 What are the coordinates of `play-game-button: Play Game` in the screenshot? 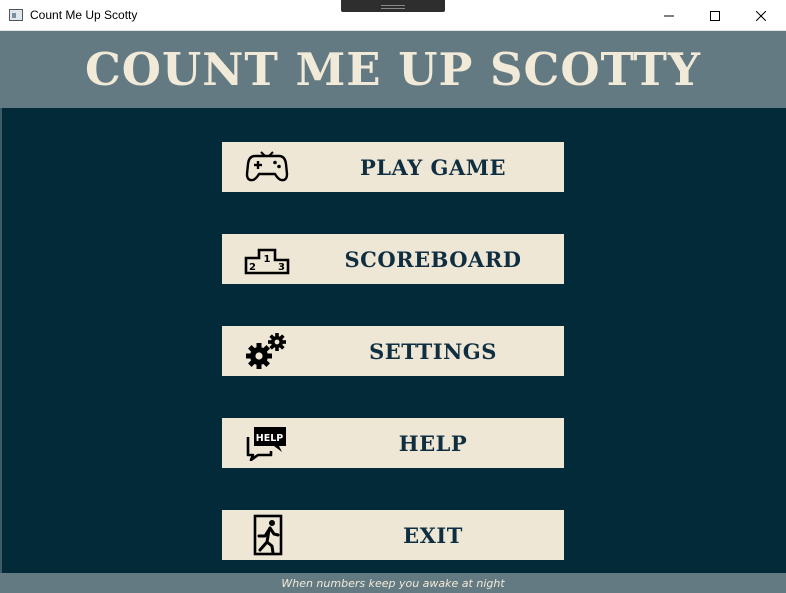 It's located at (393, 167).